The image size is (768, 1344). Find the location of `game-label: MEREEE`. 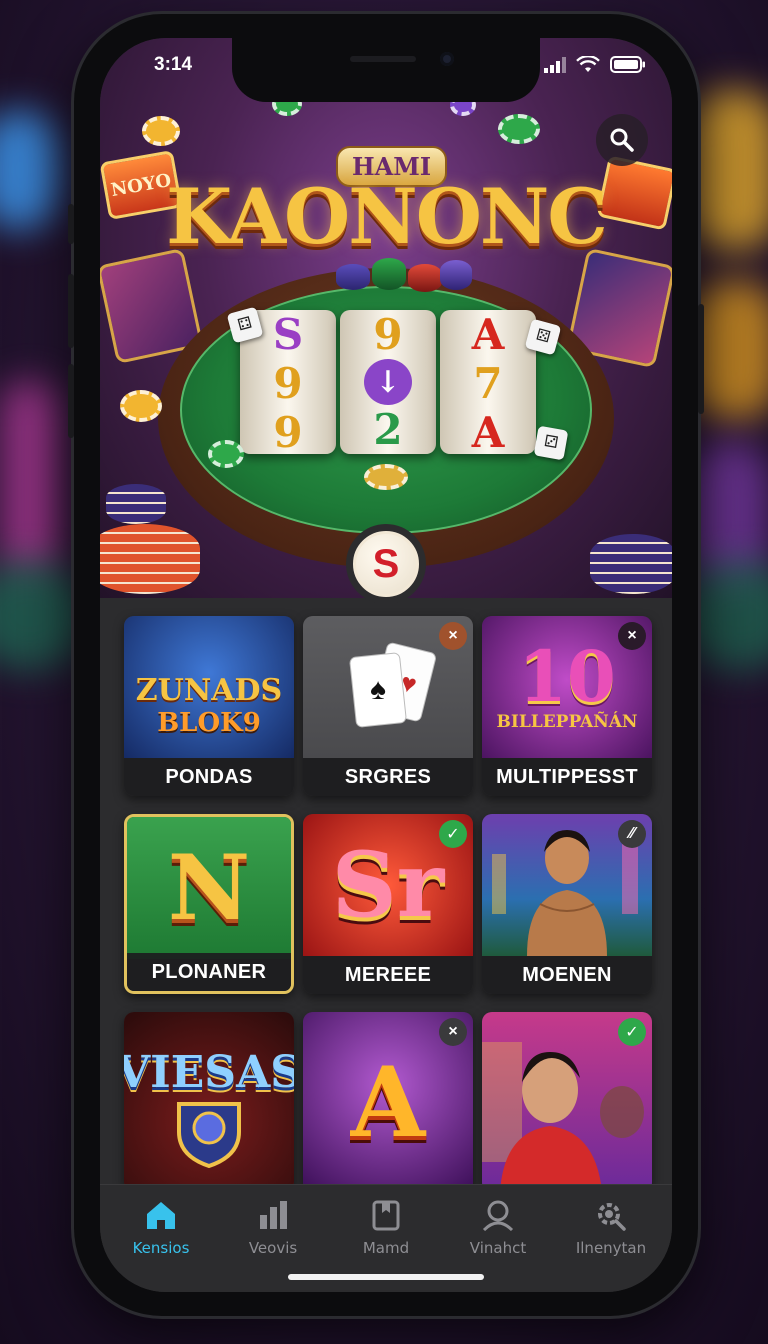

game-label: MEREEE is located at coordinates (388, 975).